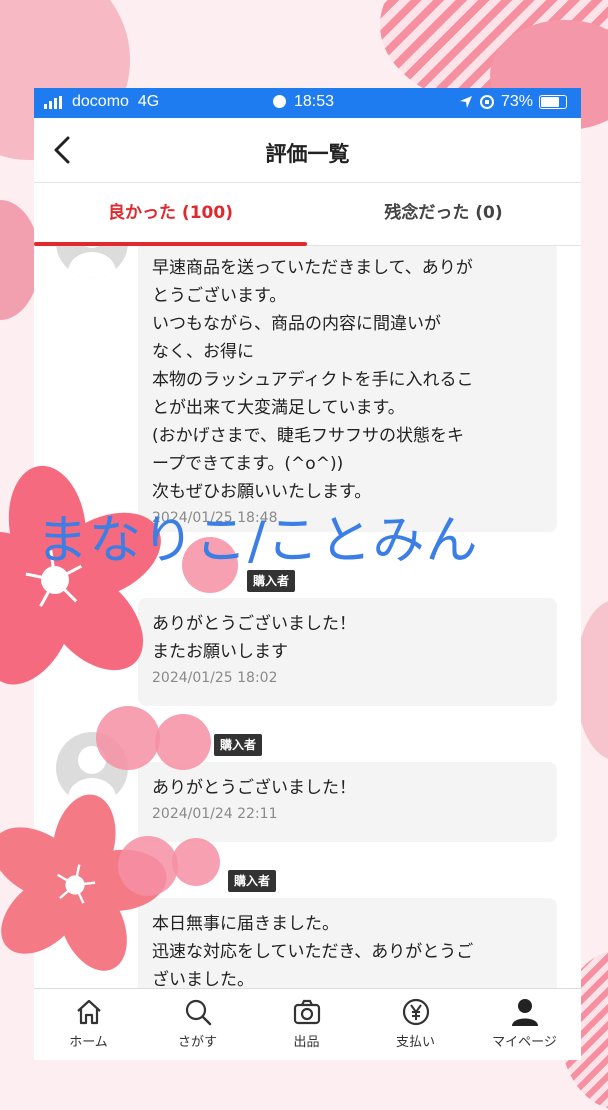 The image size is (608, 1110). What do you see at coordinates (197, 1042) in the screenshot?
I see `tab-search-label: さがす` at bounding box center [197, 1042].